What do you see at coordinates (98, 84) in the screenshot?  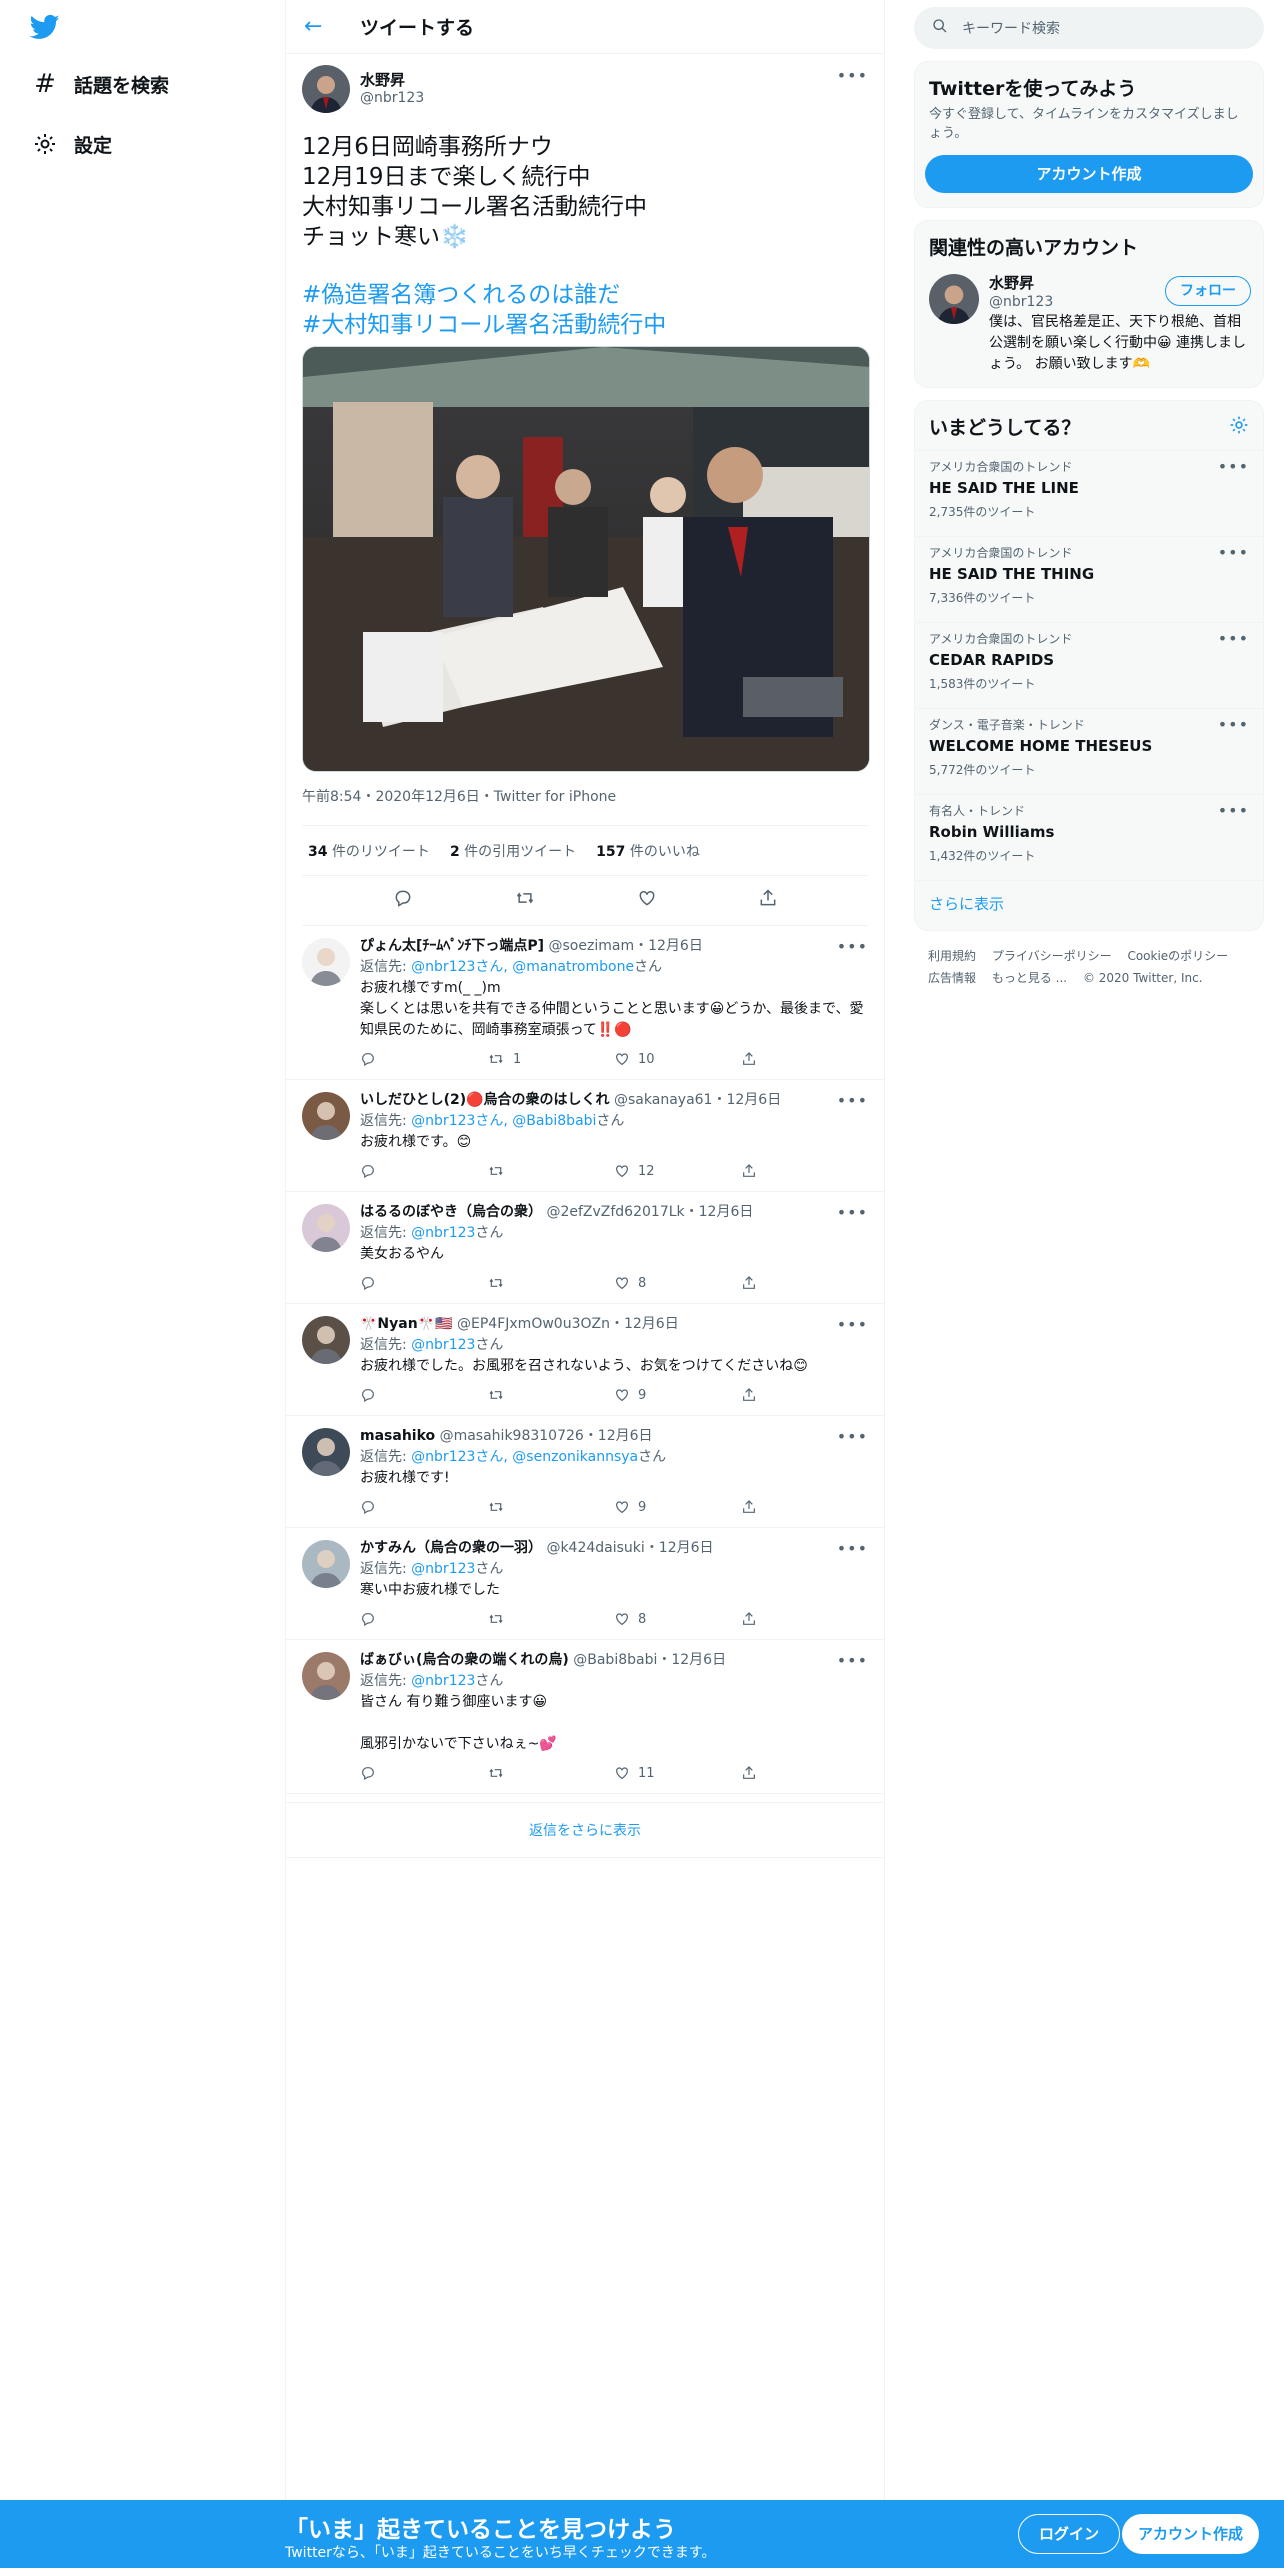 I see `nav-explore: # 話題を検索` at bounding box center [98, 84].